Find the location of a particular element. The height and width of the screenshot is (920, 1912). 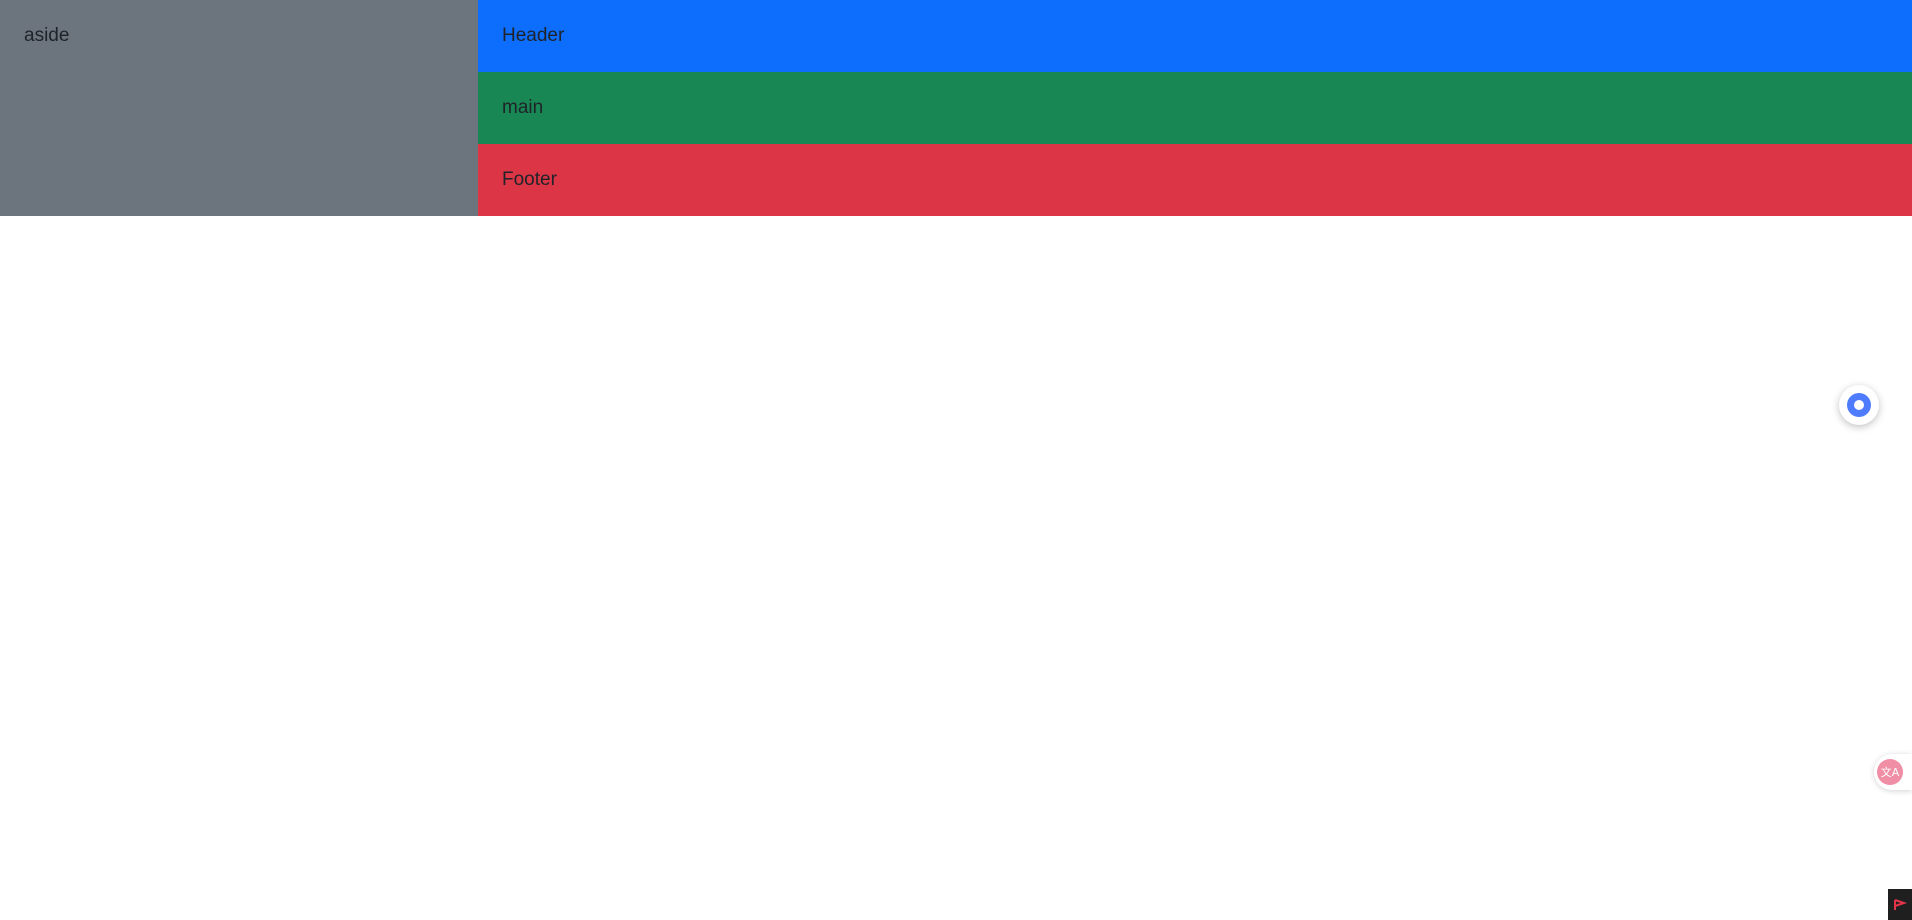

aside-label: aside is located at coordinates (47, 35).